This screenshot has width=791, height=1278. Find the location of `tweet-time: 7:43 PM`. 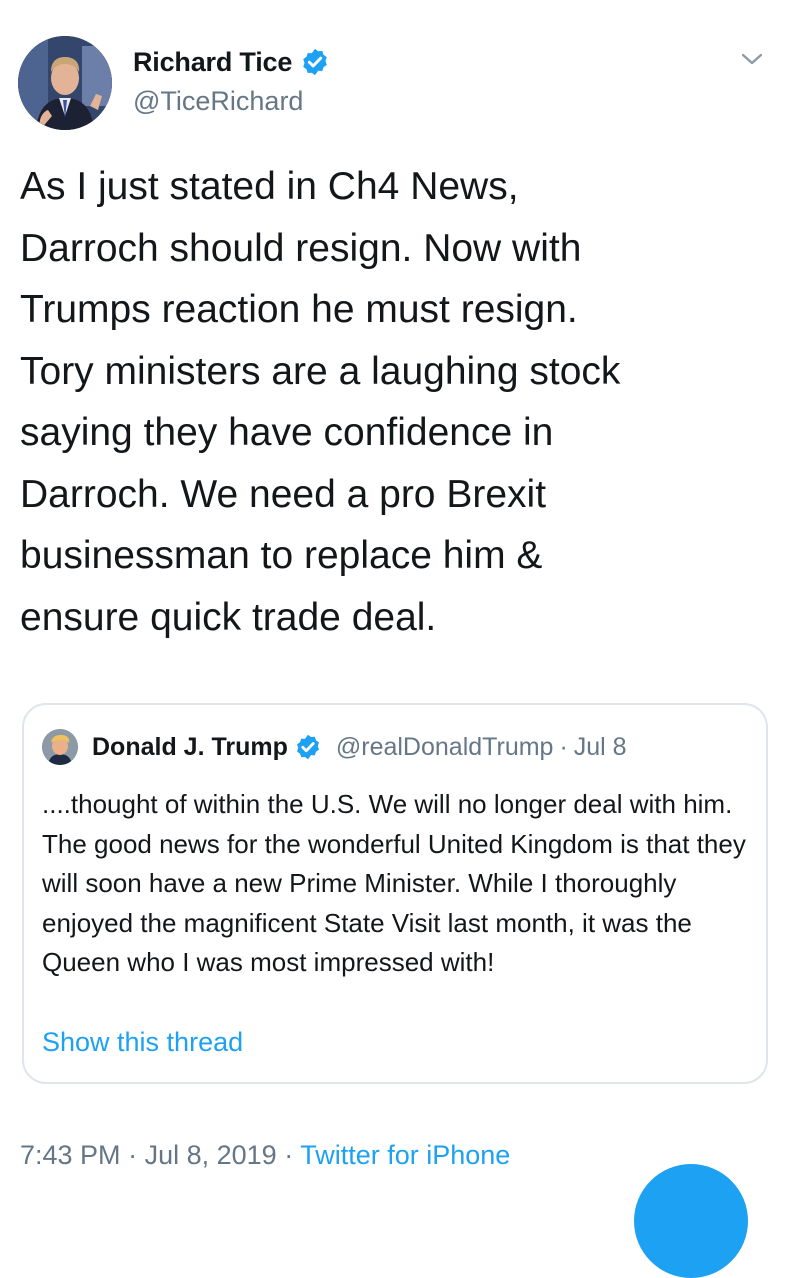

tweet-time: 7:43 PM is located at coordinates (70, 1155).